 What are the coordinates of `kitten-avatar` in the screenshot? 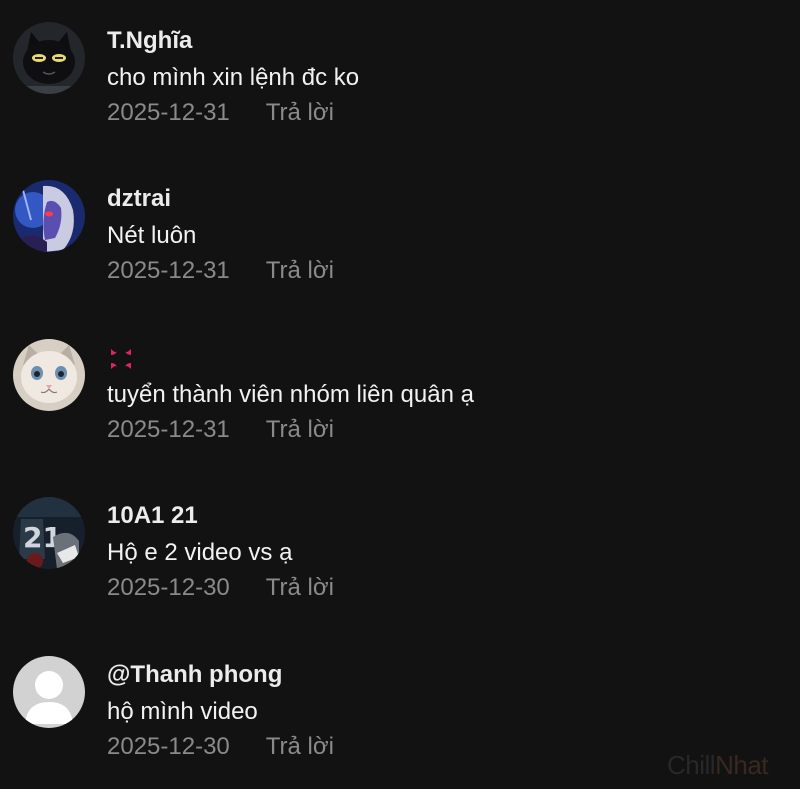 It's located at (49, 375).